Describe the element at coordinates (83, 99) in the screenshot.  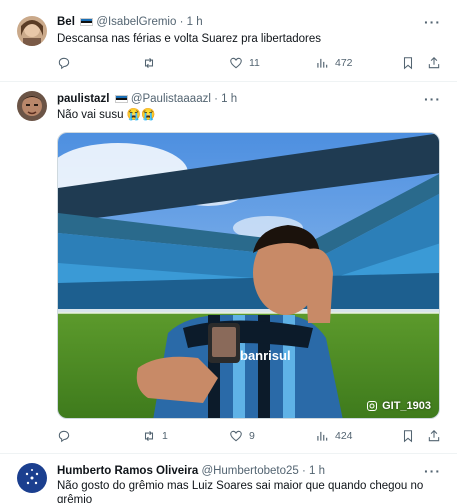
I see `display-name: paulistazl` at that location.